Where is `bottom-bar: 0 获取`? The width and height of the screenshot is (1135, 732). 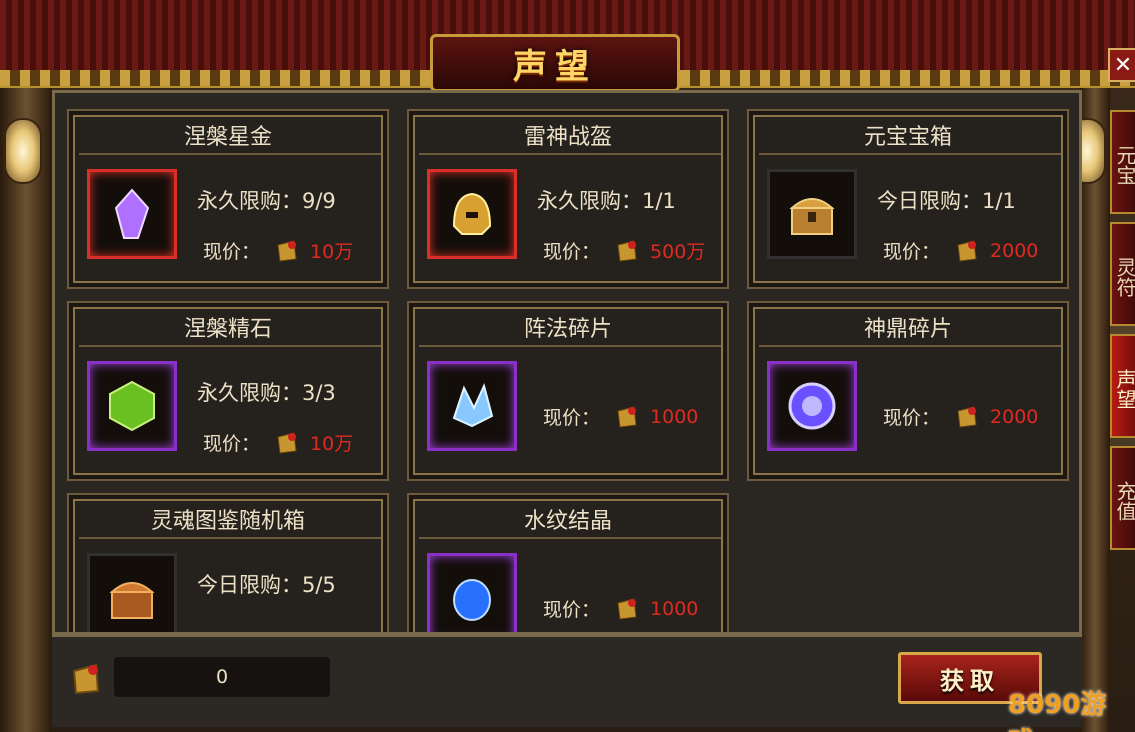 bottom-bar: 0 获取 is located at coordinates (567, 681).